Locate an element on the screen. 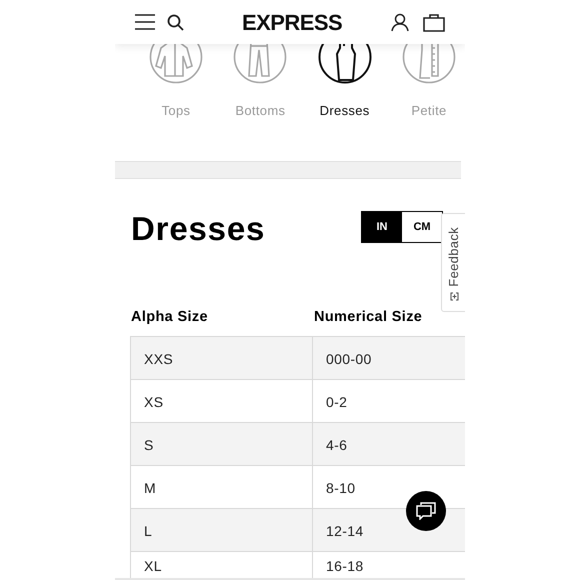 The height and width of the screenshot is (580, 580). table-cell: L is located at coordinates (222, 529).